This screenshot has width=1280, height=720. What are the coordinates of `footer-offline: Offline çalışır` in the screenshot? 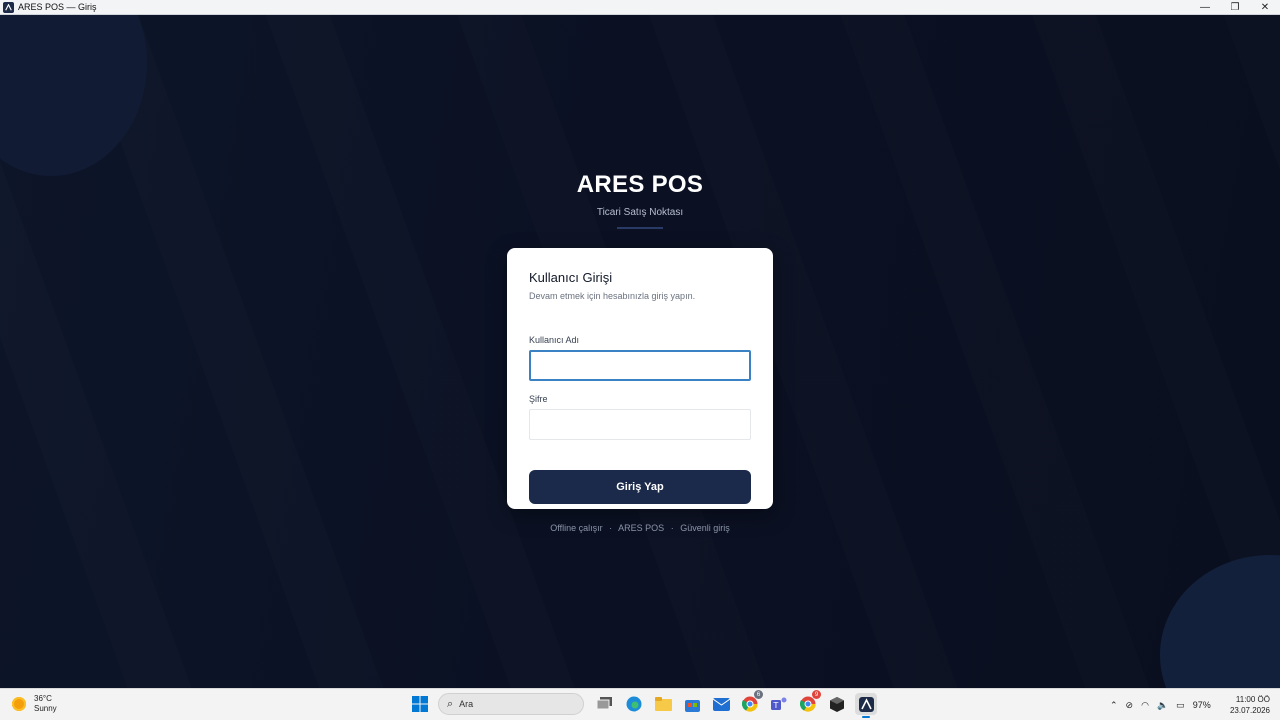 It's located at (576, 528).